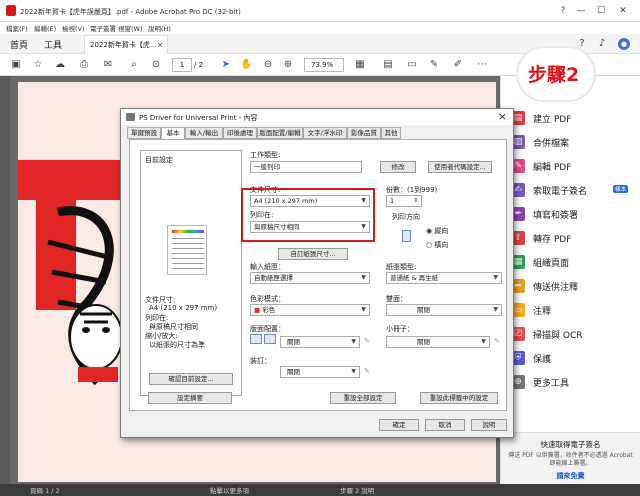 This screenshot has height=496, width=640. I want to click on tab-close-icon: ×, so click(160, 45).